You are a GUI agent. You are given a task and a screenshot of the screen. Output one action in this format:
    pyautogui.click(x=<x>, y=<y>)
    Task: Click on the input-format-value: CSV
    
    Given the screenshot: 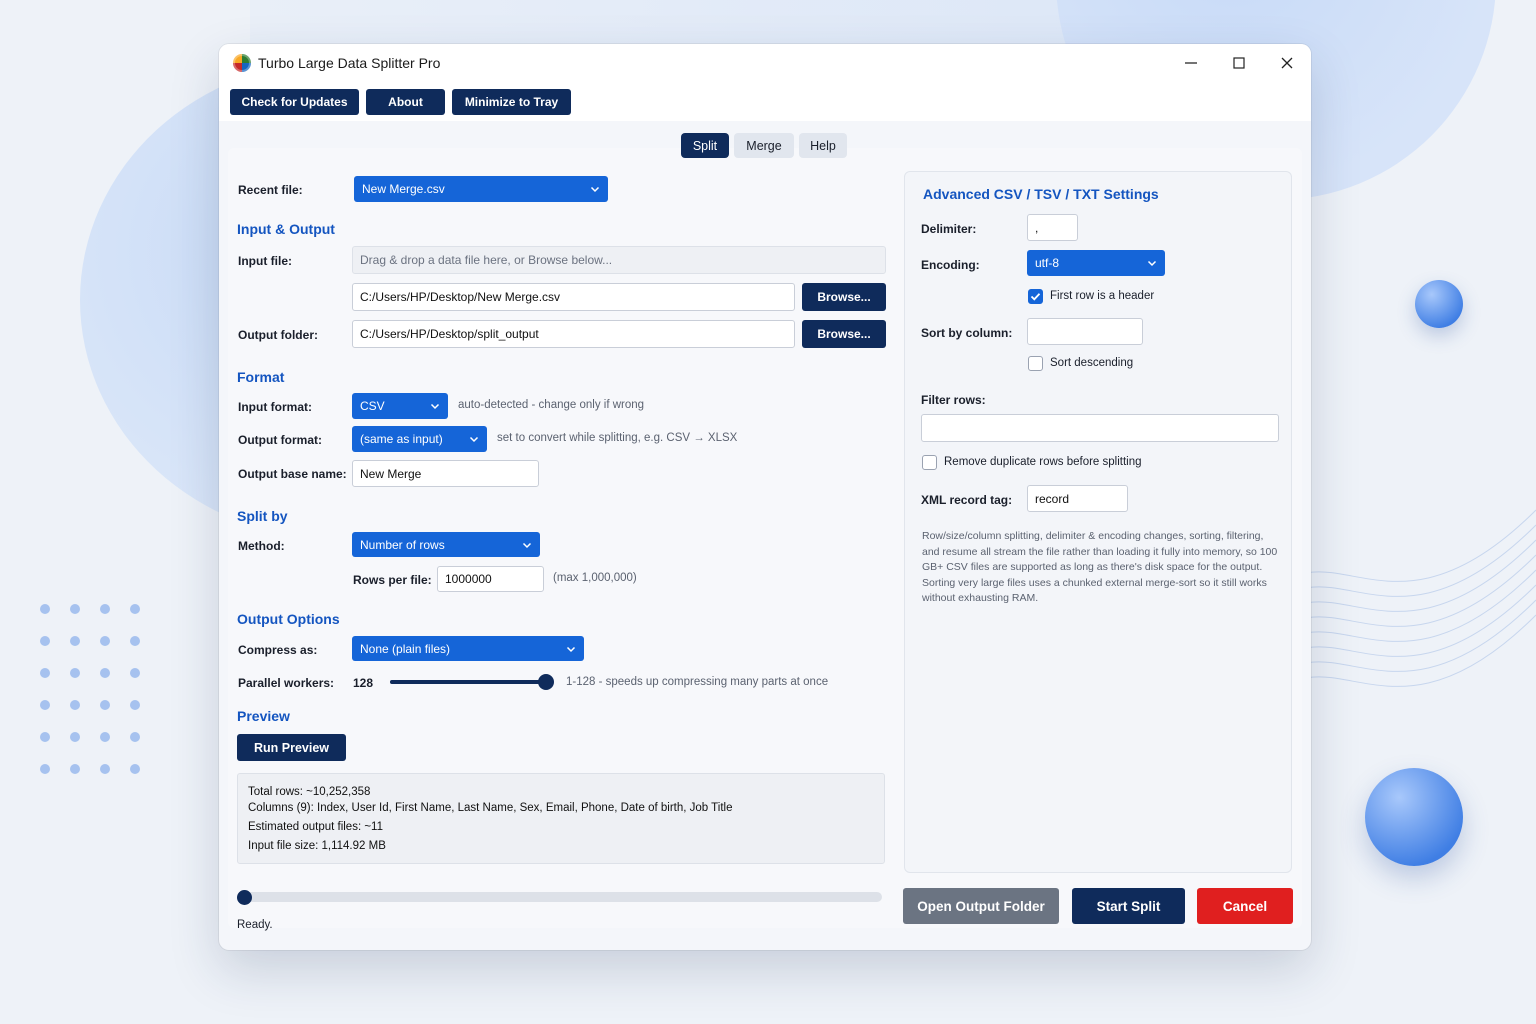 What is the action you would take?
    pyautogui.click(x=372, y=406)
    